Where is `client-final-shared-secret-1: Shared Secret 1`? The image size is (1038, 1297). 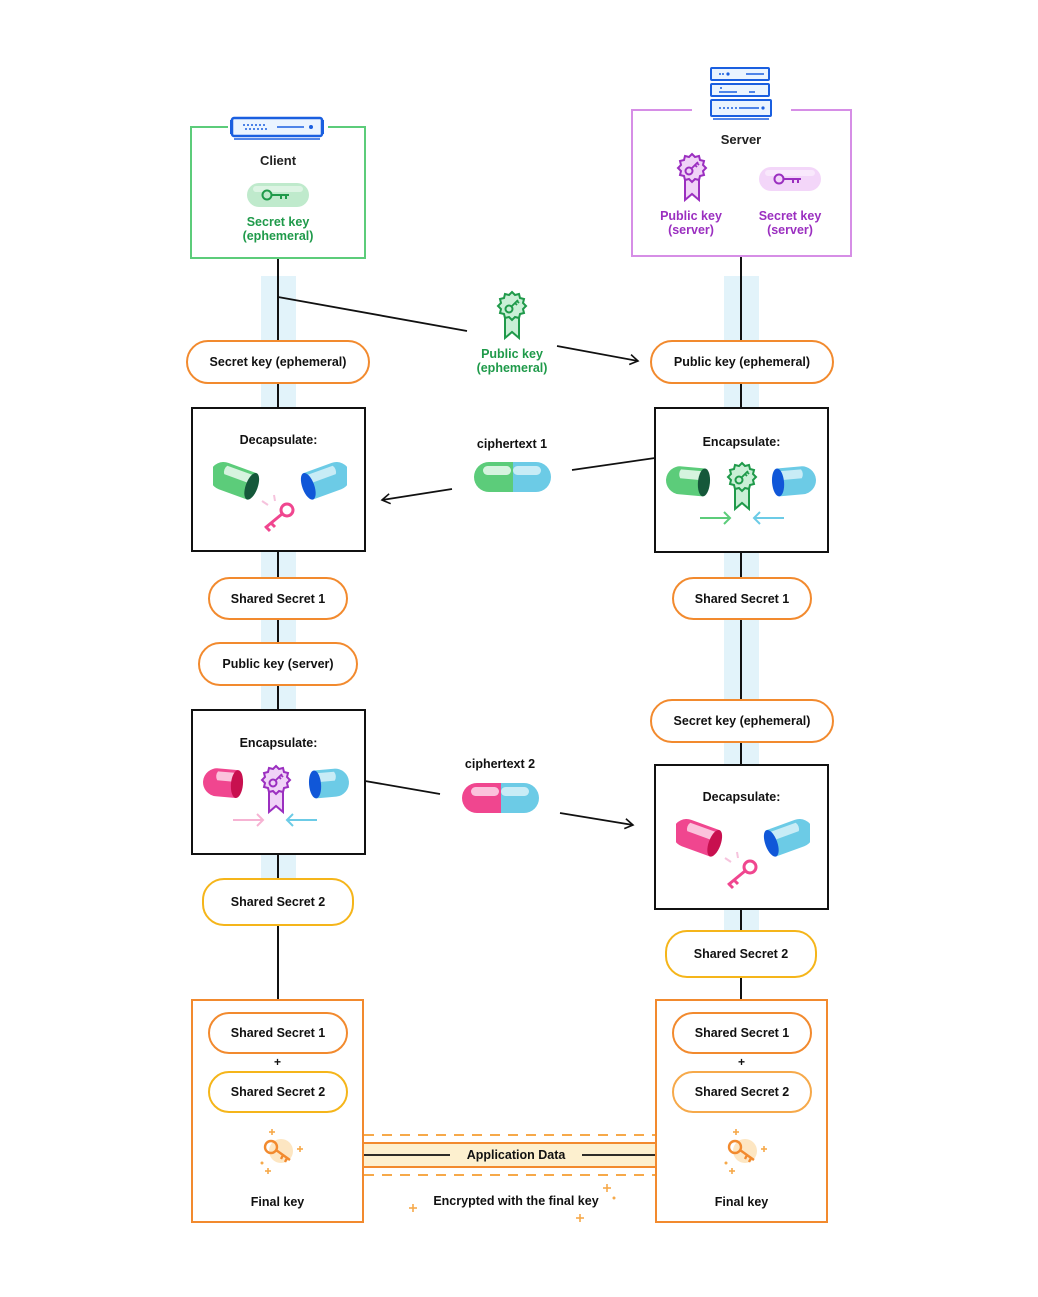 client-final-shared-secret-1: Shared Secret 1 is located at coordinates (278, 1033).